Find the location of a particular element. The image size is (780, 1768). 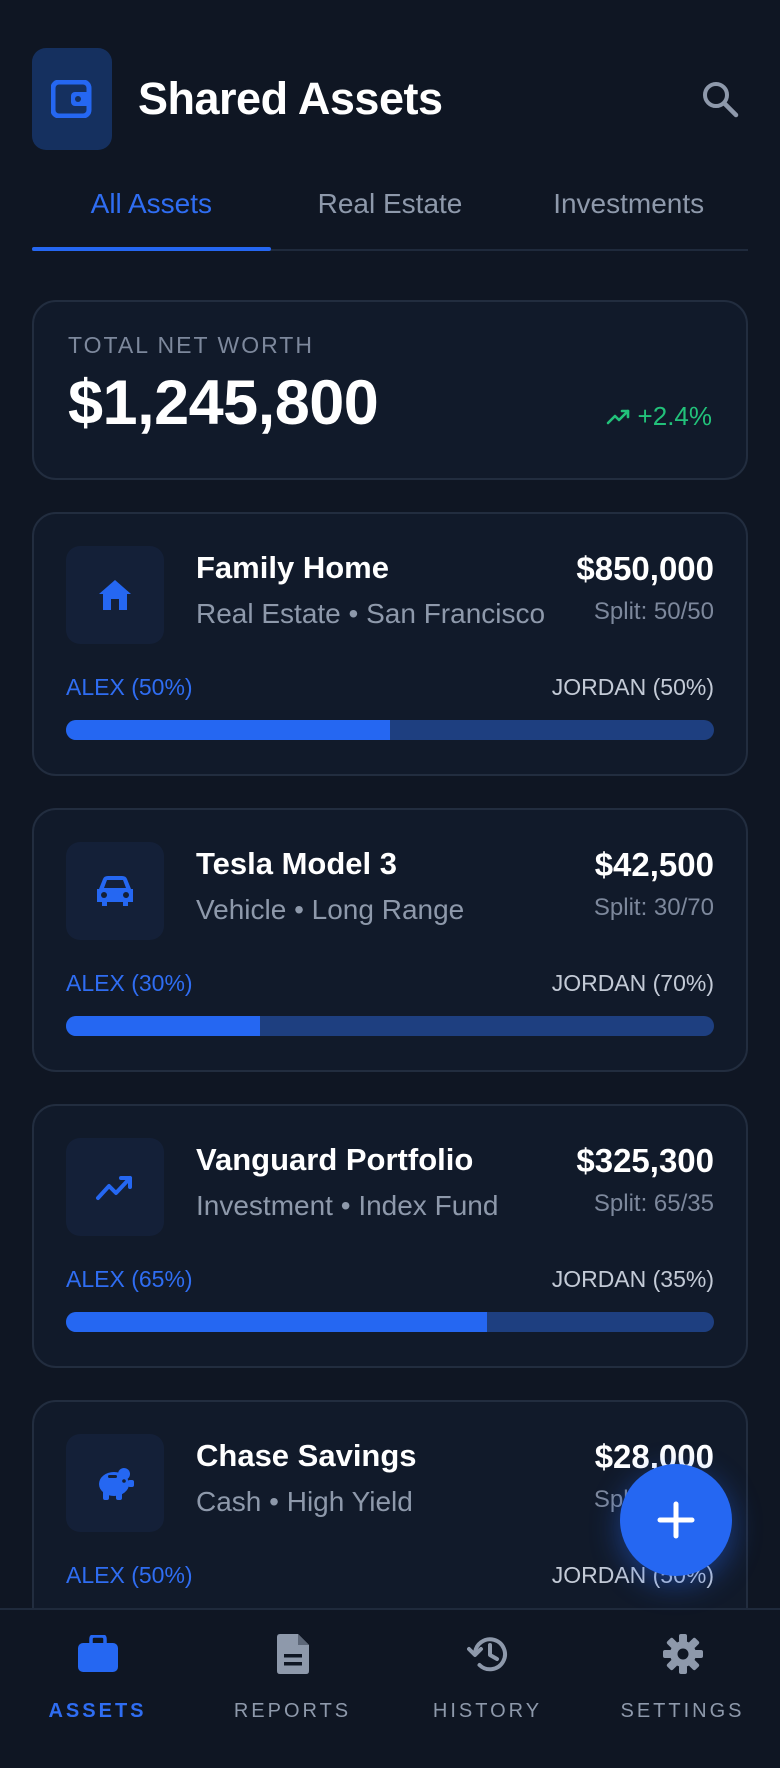

owner-jordan-share: JORDAN (35%) is located at coordinates (632, 1279).